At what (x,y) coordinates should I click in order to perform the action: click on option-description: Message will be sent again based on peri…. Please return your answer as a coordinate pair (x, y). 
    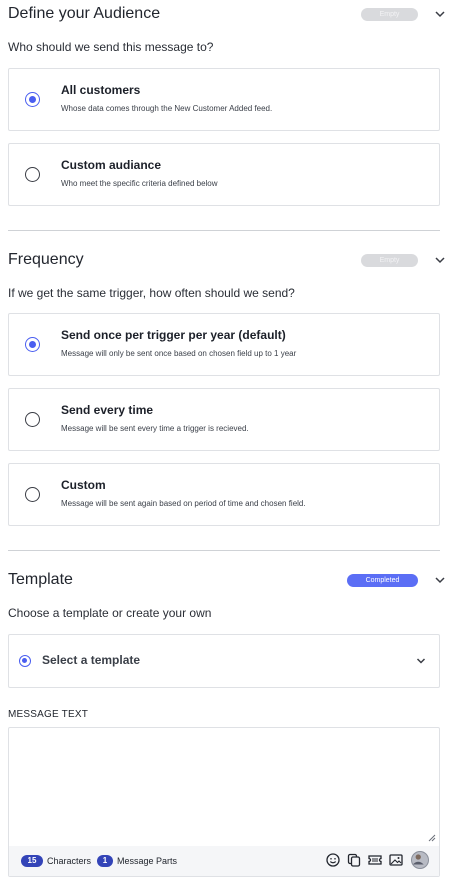
    Looking at the image, I should click on (183, 503).